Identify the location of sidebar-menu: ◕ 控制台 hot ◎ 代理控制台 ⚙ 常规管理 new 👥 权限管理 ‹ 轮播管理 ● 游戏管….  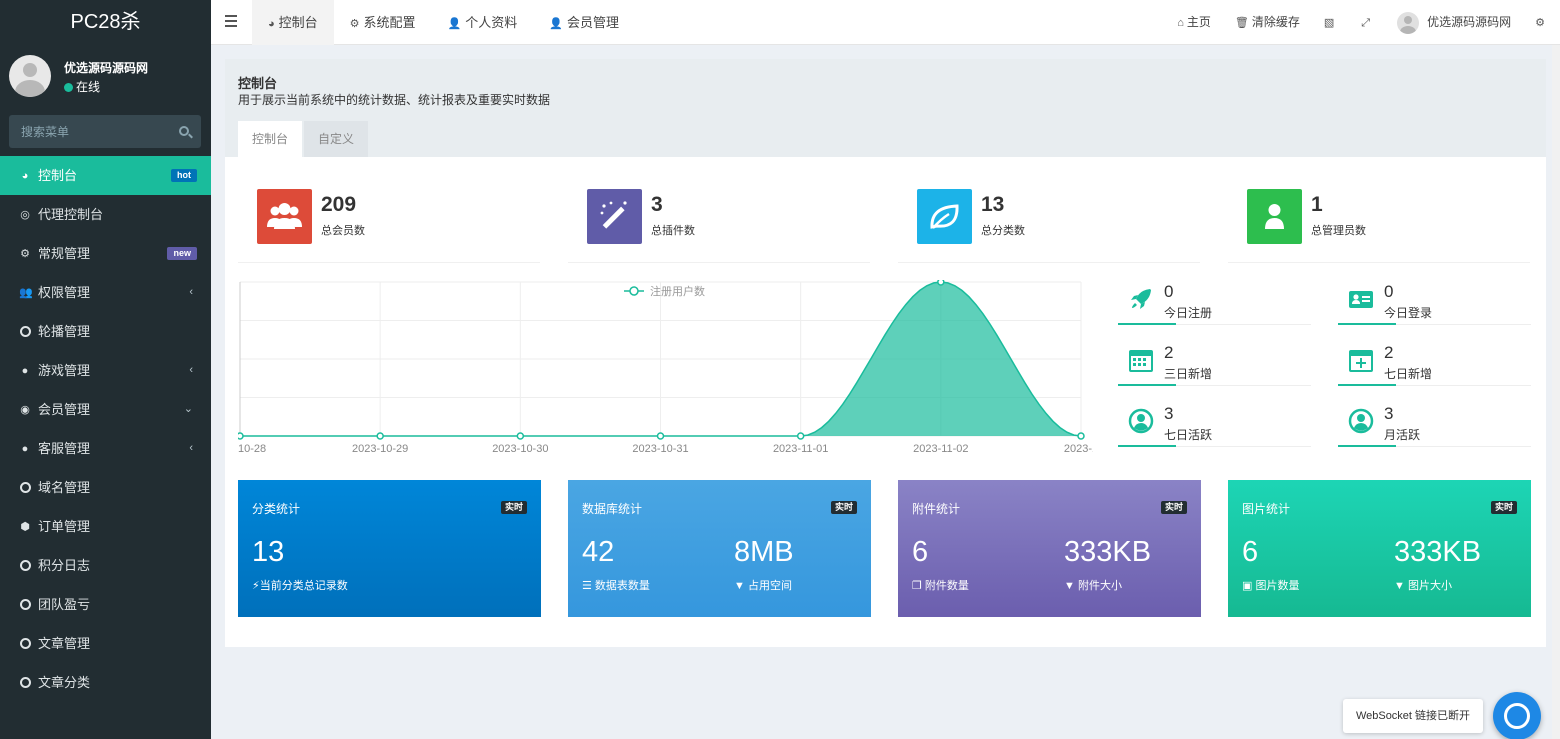
(105, 429).